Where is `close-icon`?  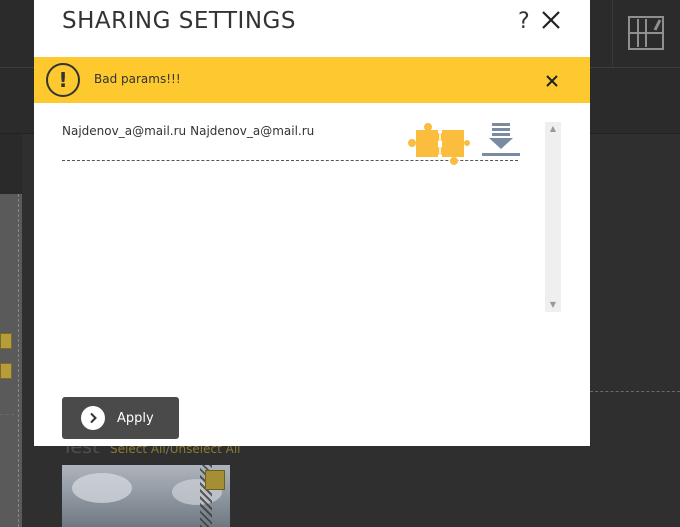 close-icon is located at coordinates (551, 20).